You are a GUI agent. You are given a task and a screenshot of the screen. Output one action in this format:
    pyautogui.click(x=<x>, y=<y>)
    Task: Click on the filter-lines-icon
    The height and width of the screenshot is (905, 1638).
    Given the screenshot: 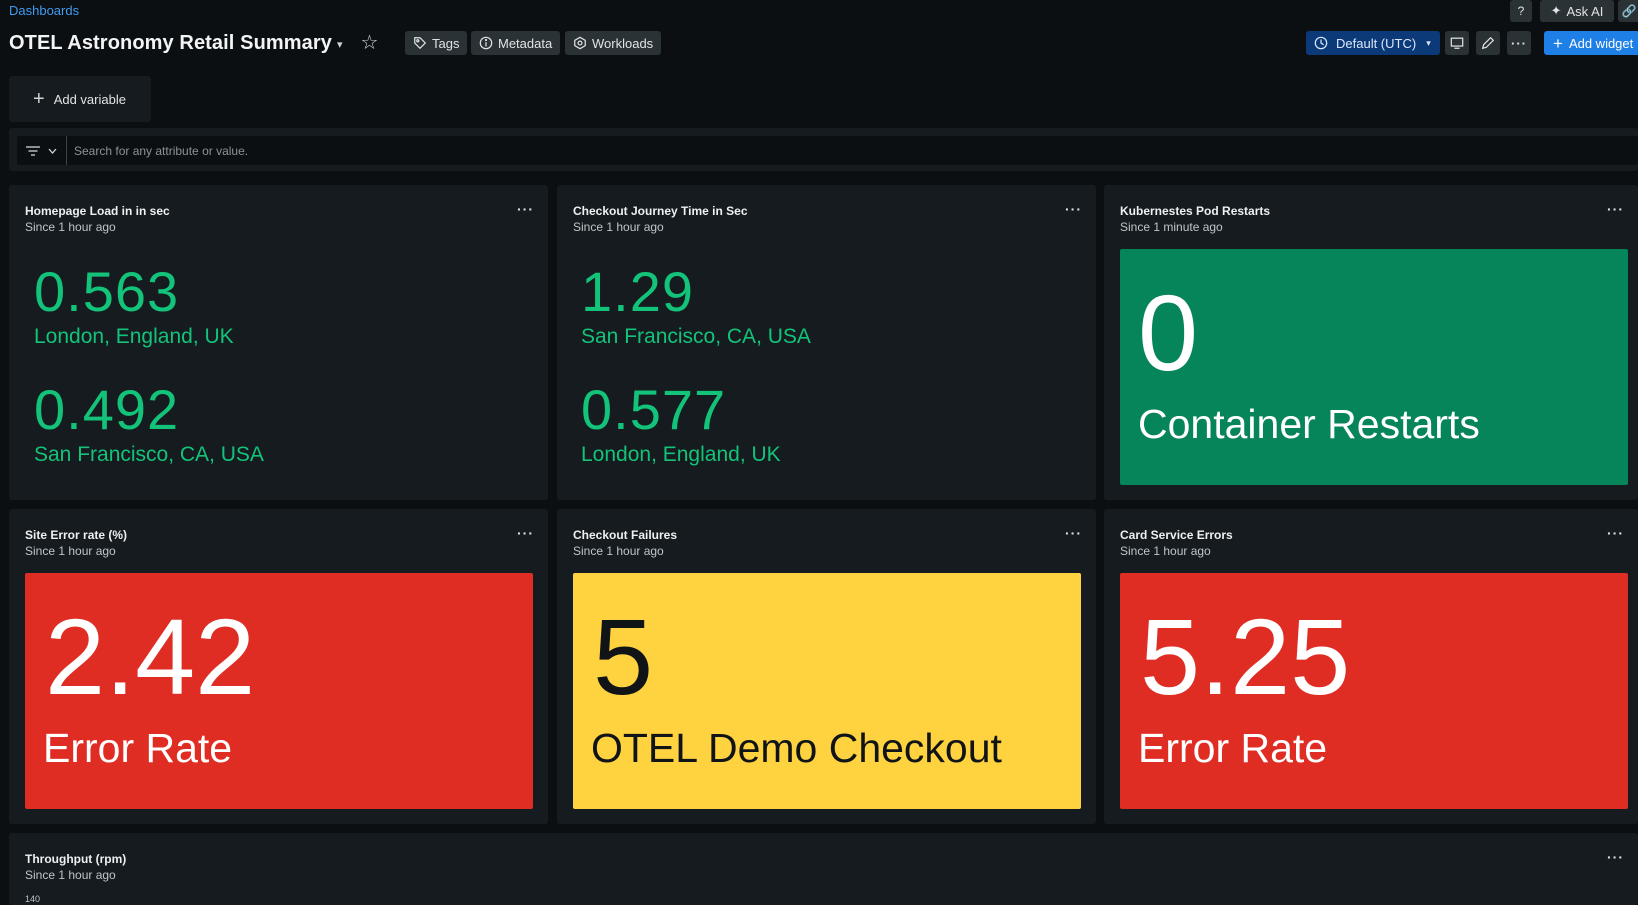 What is the action you would take?
    pyautogui.click(x=33, y=150)
    